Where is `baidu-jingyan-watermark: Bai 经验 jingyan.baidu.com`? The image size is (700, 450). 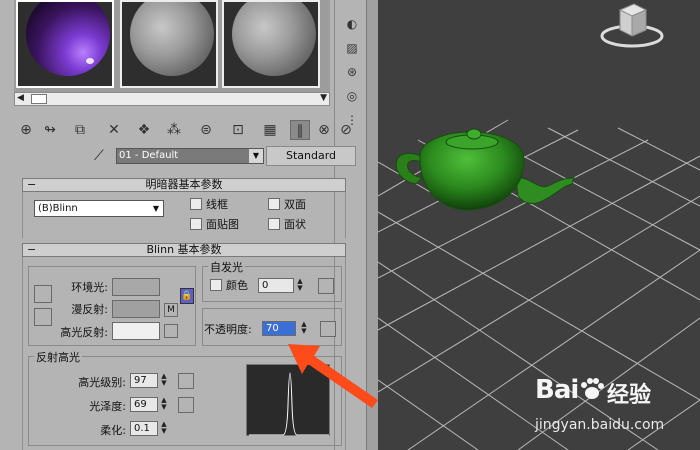
baidu-jingyan-watermark: Bai 经验 jingyan.baidu.com is located at coordinates (617, 412).